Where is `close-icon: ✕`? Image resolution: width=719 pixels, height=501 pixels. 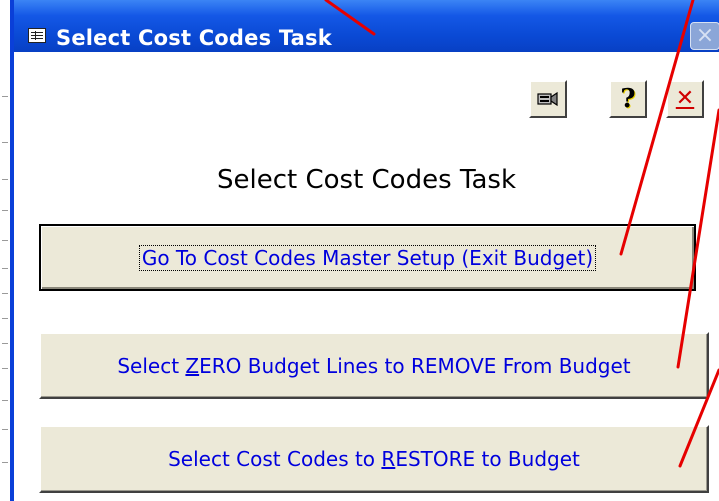
close-icon: ✕ is located at coordinates (685, 98).